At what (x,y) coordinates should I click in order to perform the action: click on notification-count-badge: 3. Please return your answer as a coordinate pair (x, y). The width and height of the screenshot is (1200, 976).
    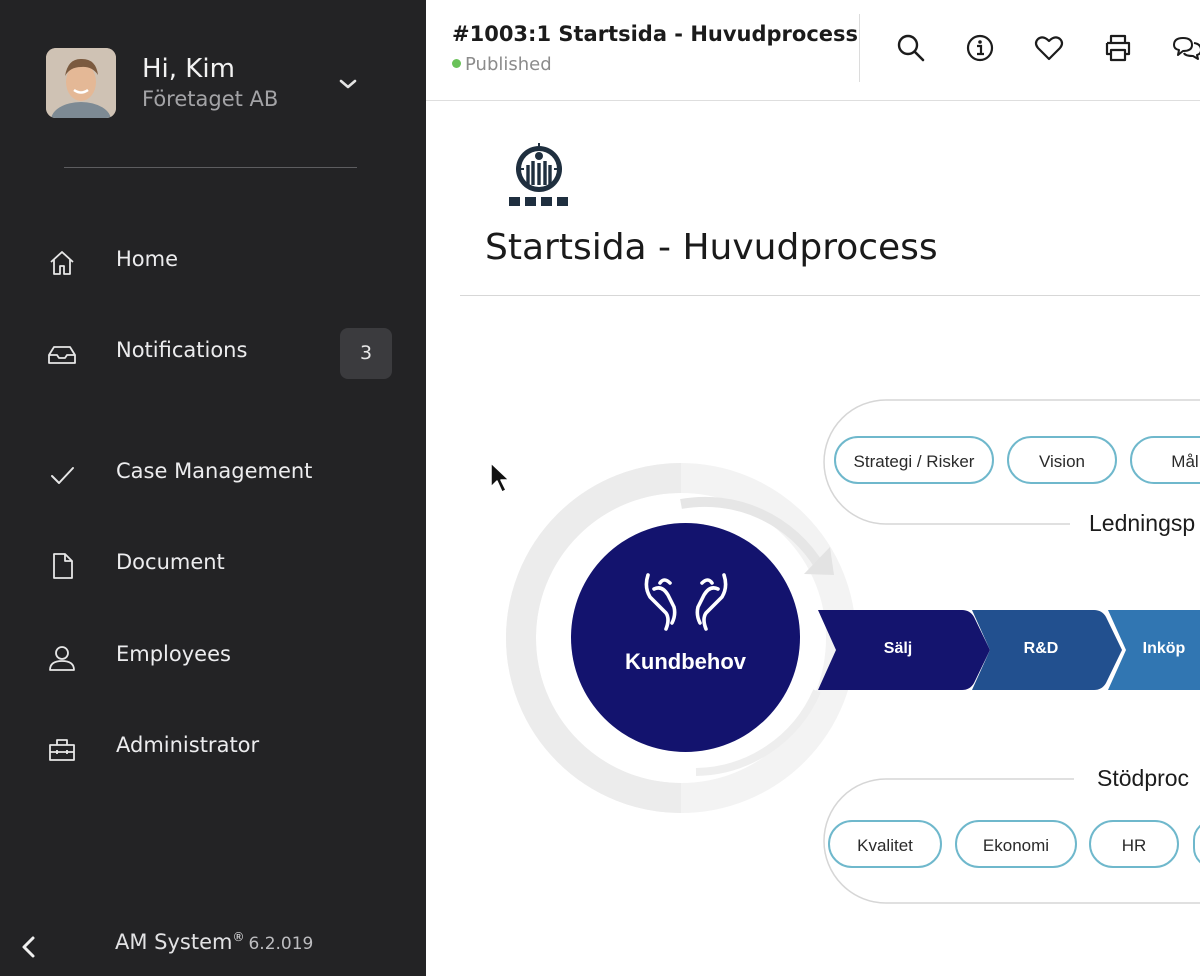
    Looking at the image, I should click on (366, 353).